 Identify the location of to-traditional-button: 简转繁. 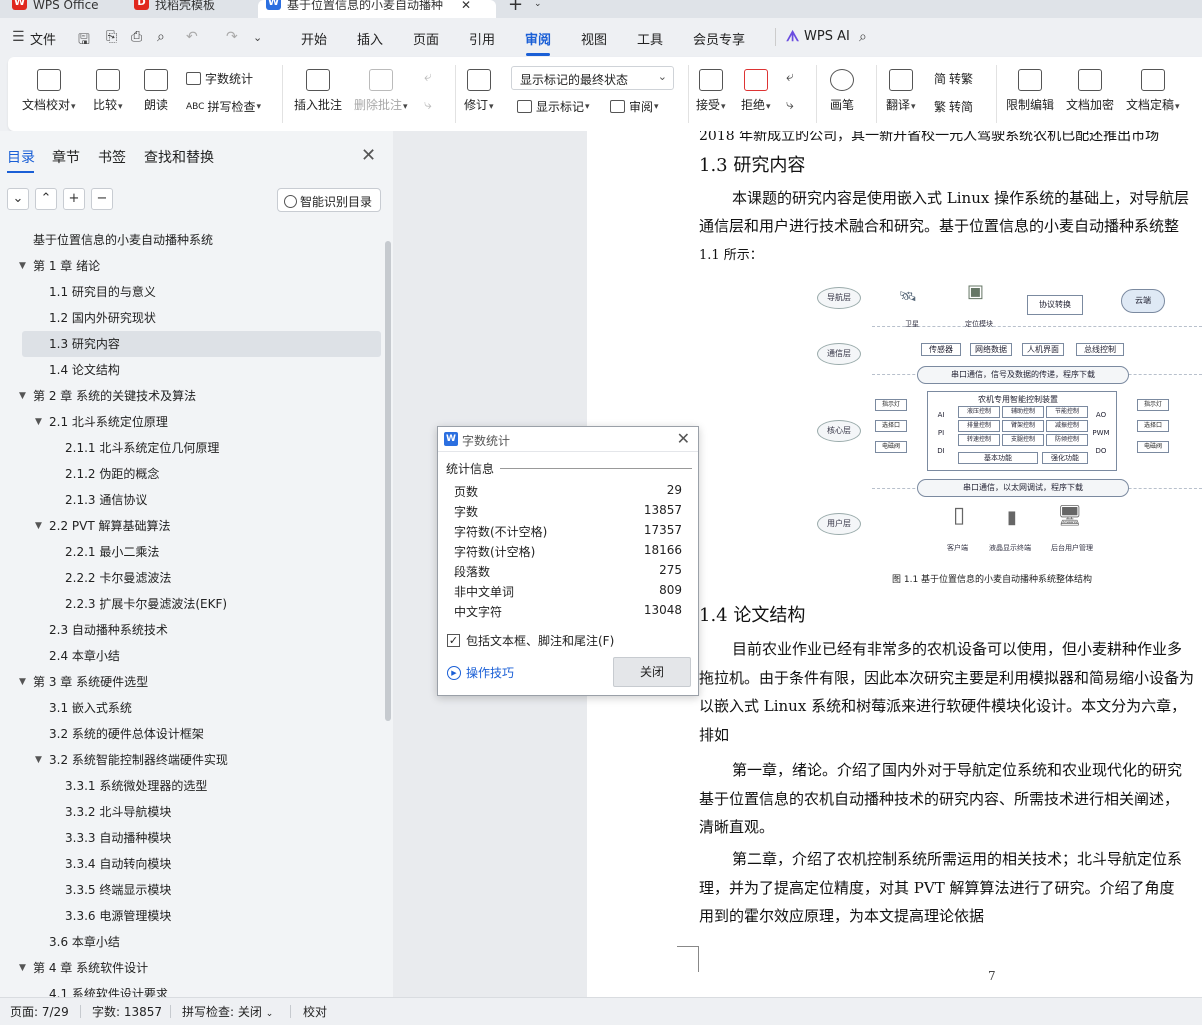
(953, 78).